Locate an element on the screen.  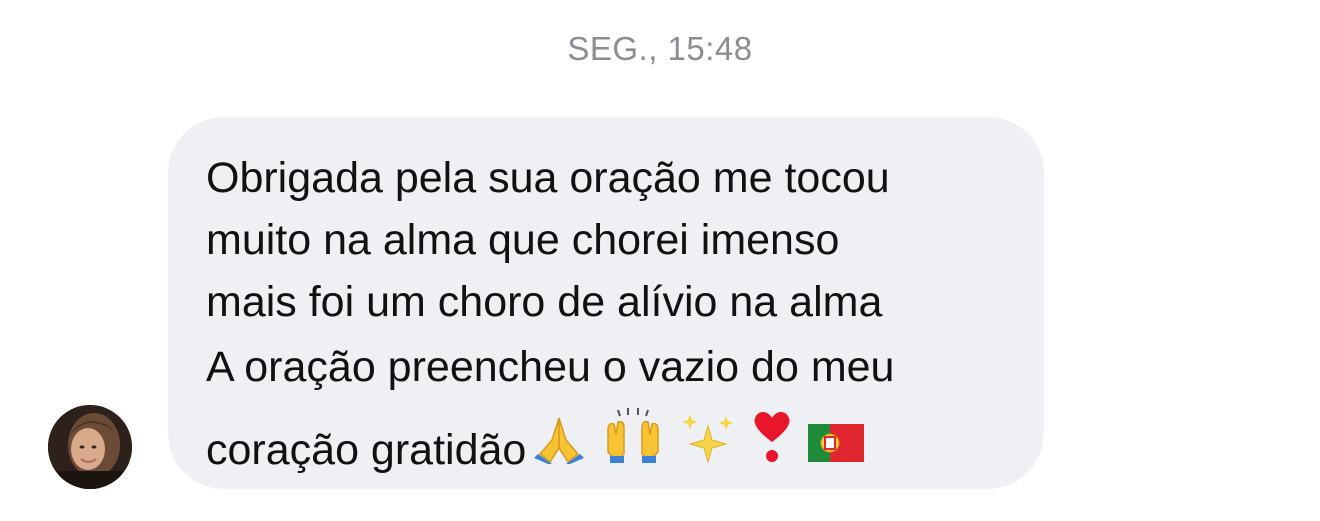
message-line-1: Obrigada pela sua oração me tocou is located at coordinates (548, 178).